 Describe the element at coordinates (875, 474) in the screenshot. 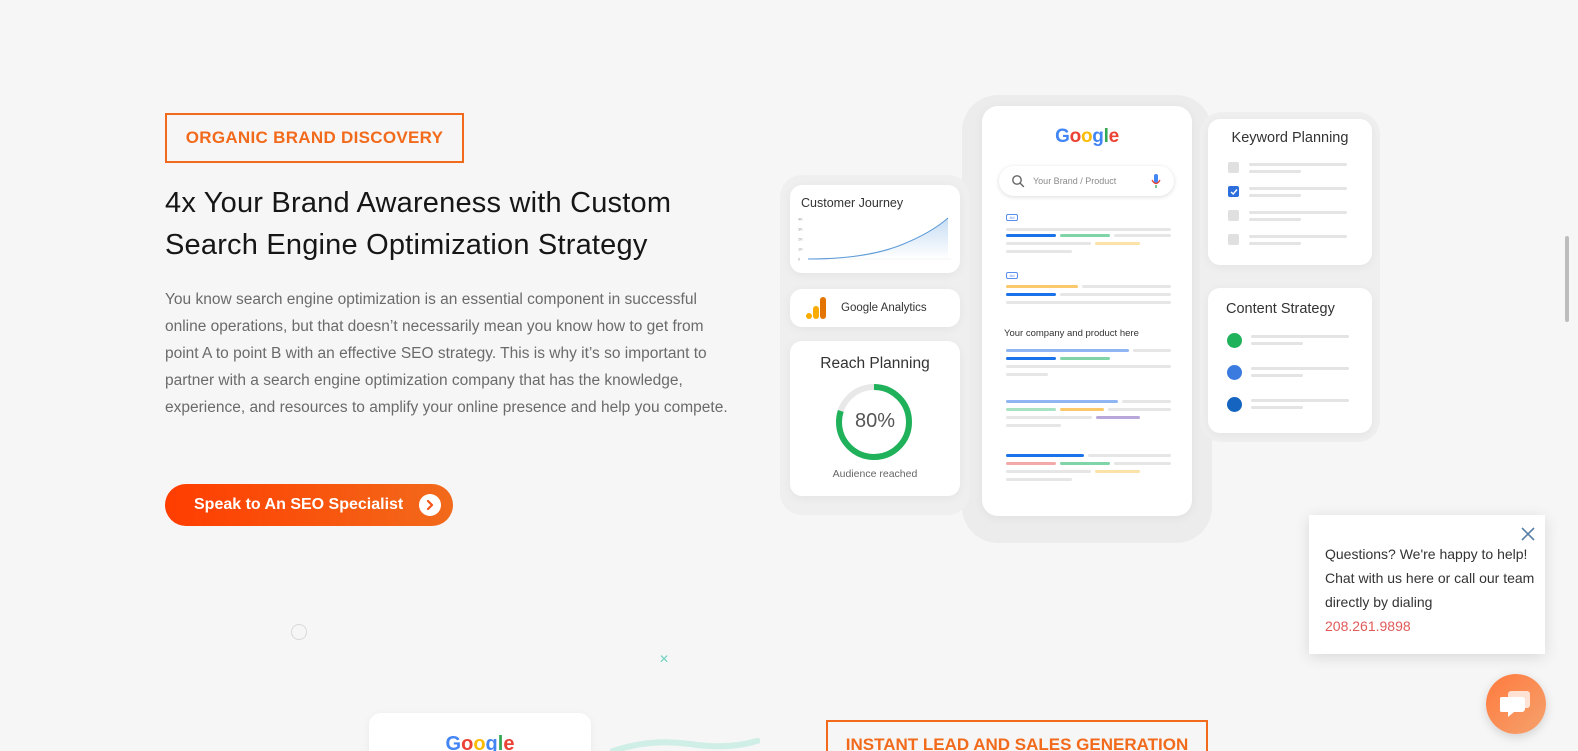

I see `reach-caption: Audience reached` at that location.